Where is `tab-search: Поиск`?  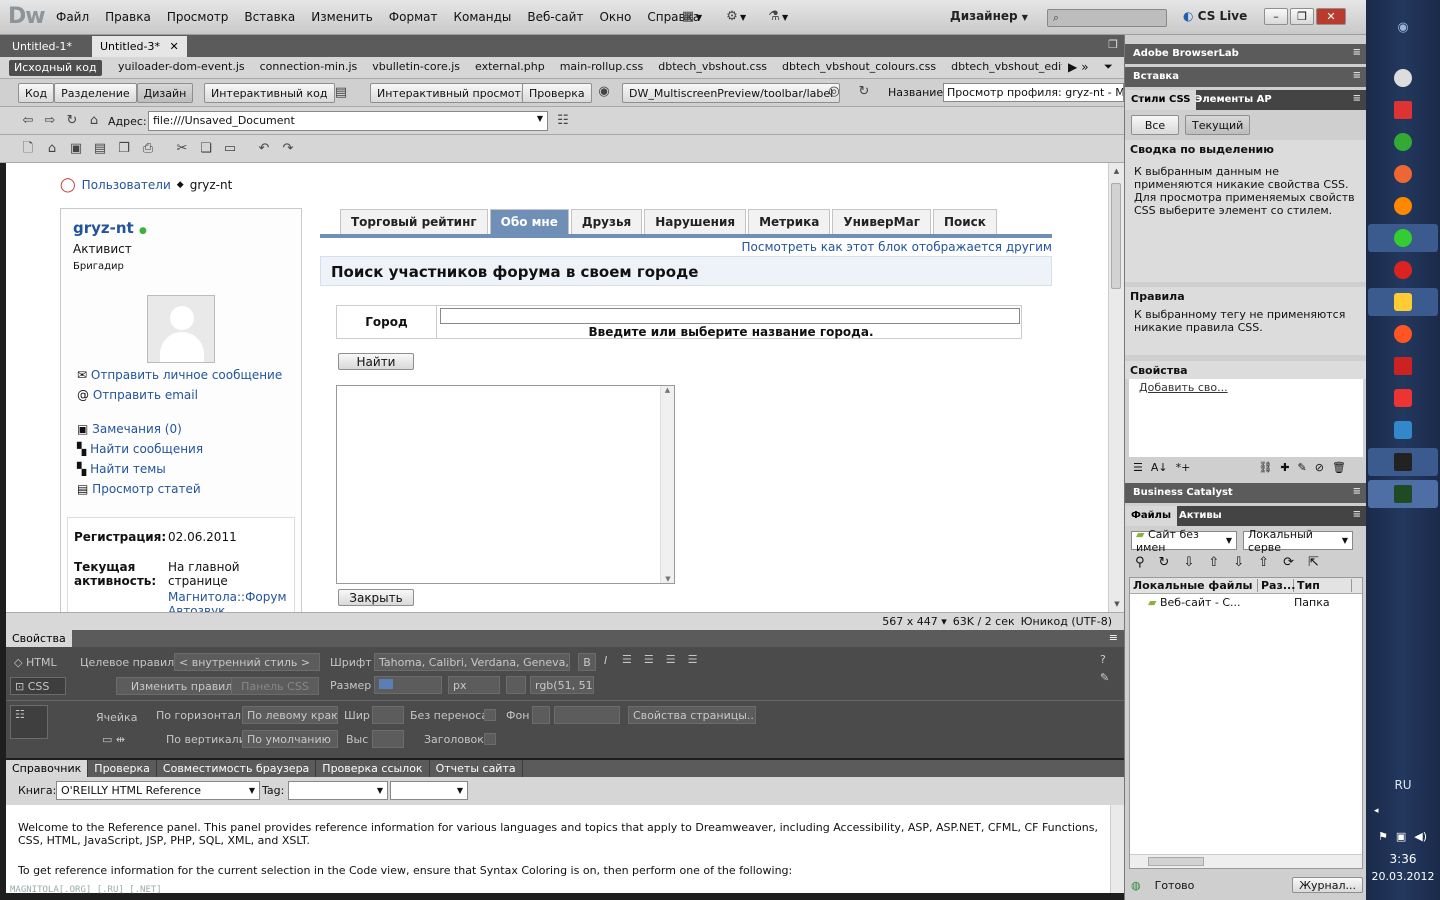
tab-search: Поиск is located at coordinates (964, 221).